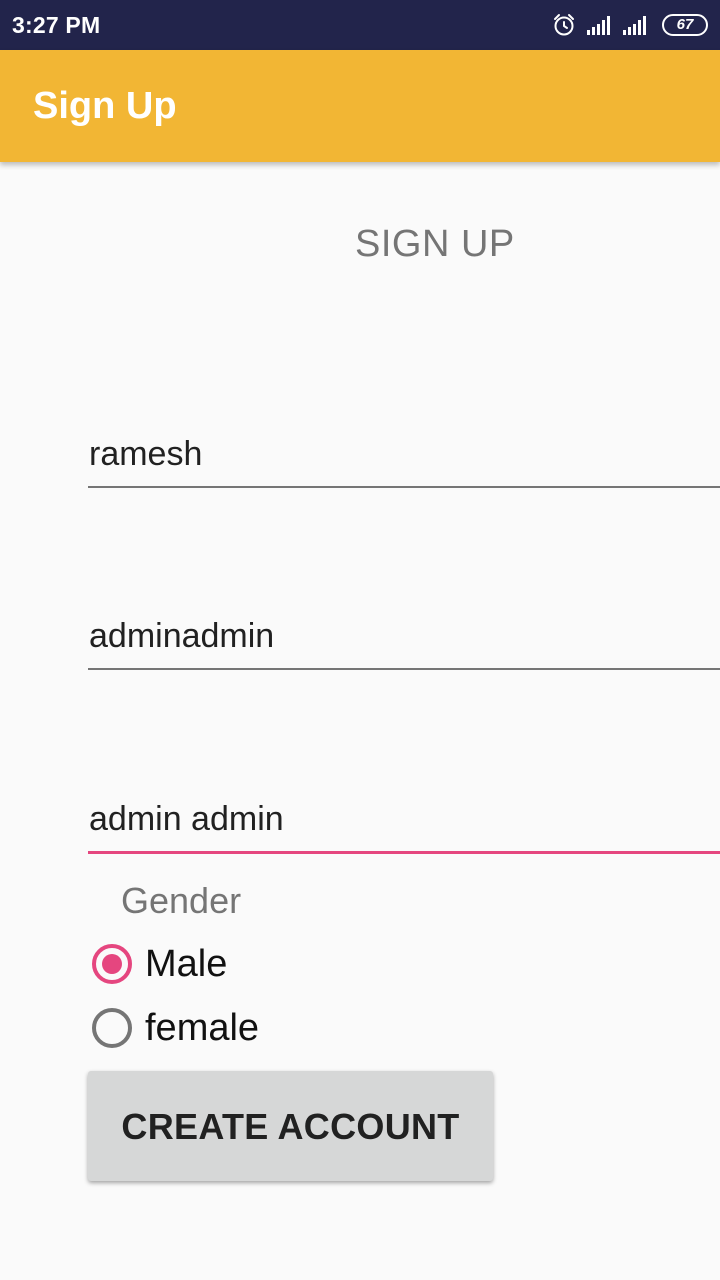 Image resolution: width=720 pixels, height=1280 pixels. I want to click on radio-checked-icon, so click(112, 964).